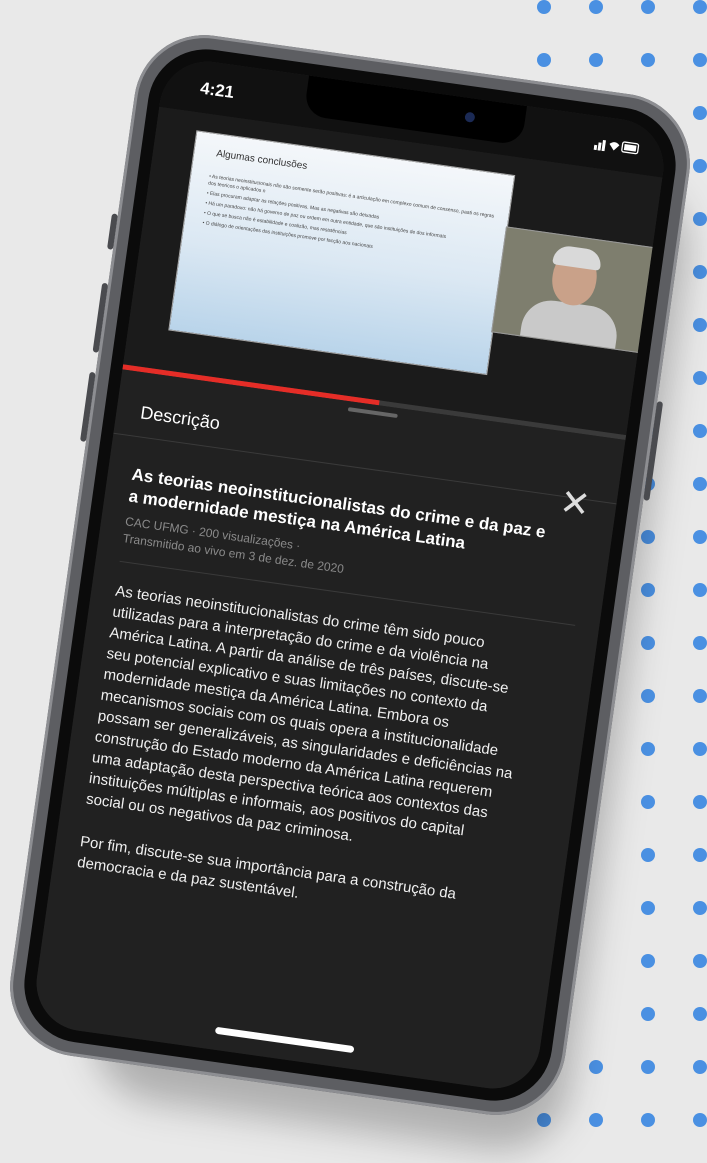 The height and width of the screenshot is (1163, 707). I want to click on slide-title: Algumas conclusões, so click(261, 160).